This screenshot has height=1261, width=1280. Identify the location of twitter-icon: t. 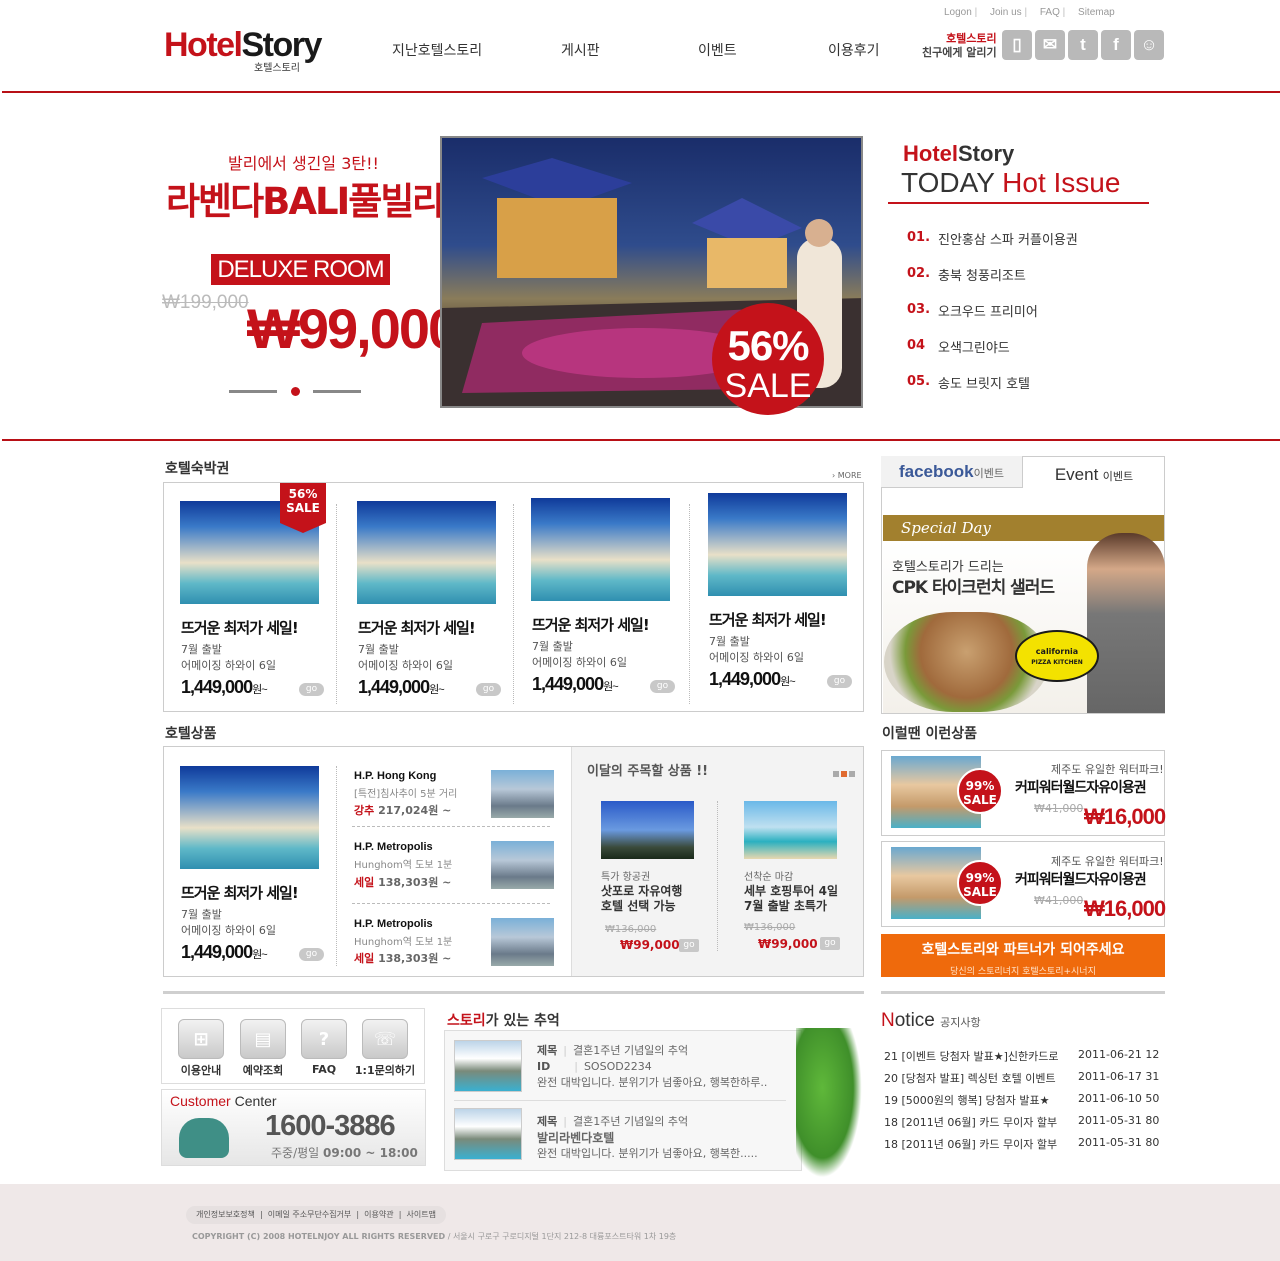
(1083, 45).